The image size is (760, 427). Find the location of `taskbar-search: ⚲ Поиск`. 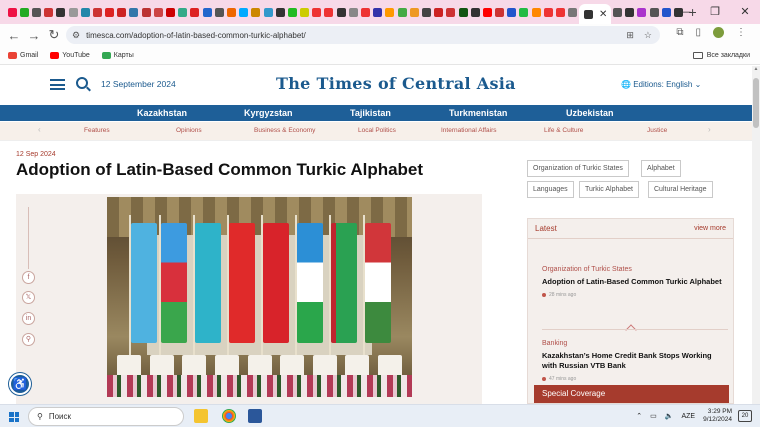

taskbar-search: ⚲ Поиск is located at coordinates (106, 416).